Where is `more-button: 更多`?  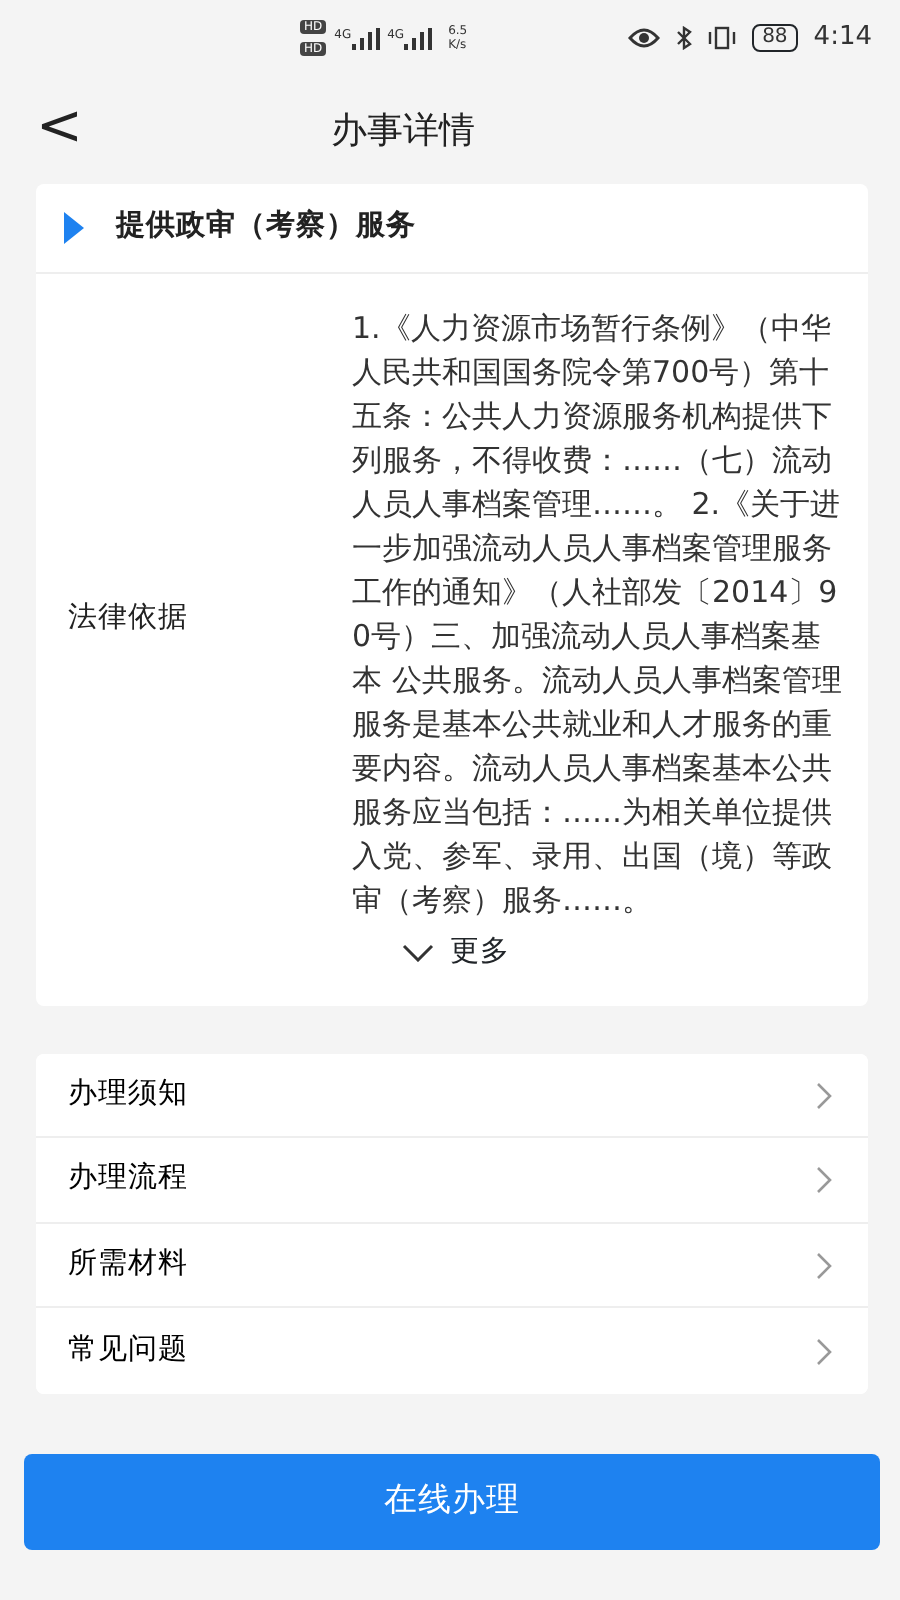 more-button: 更多 is located at coordinates (456, 954).